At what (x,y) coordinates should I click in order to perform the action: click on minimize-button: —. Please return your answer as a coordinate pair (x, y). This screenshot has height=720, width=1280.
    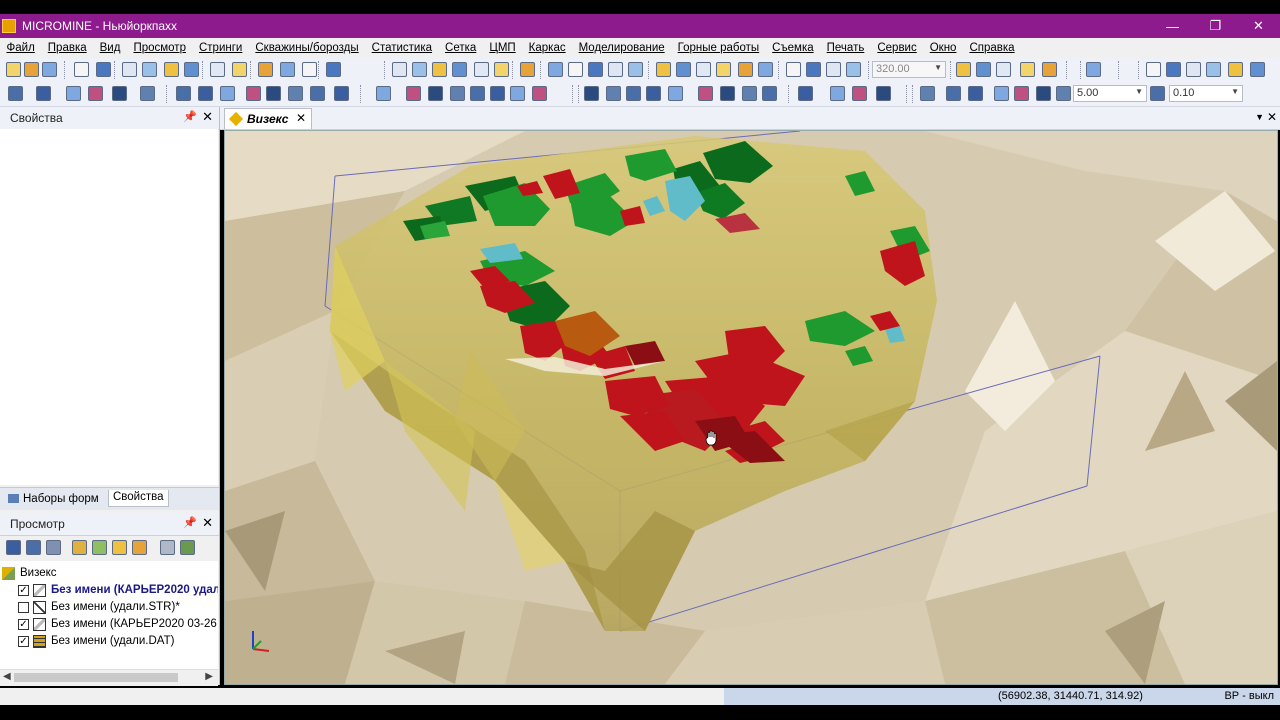
    Looking at the image, I should click on (1172, 26).